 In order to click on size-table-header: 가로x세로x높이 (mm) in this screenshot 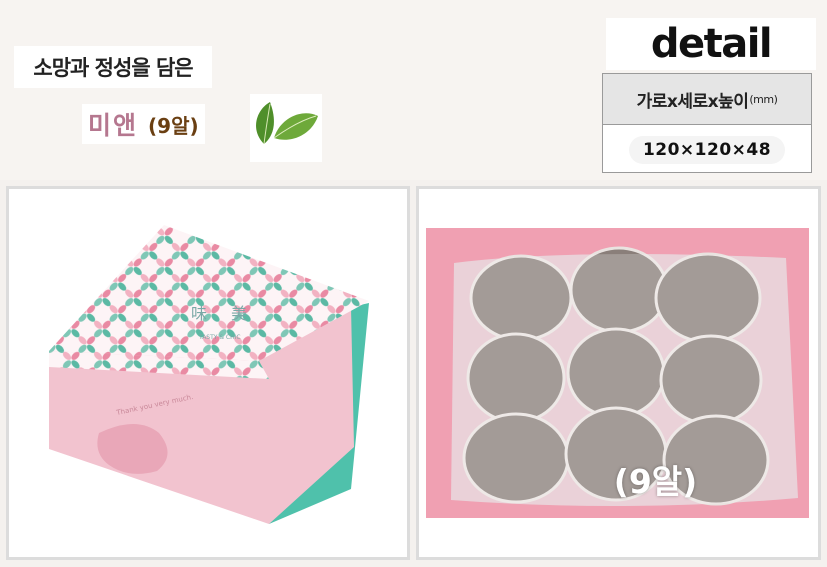, I will do `click(707, 99)`.